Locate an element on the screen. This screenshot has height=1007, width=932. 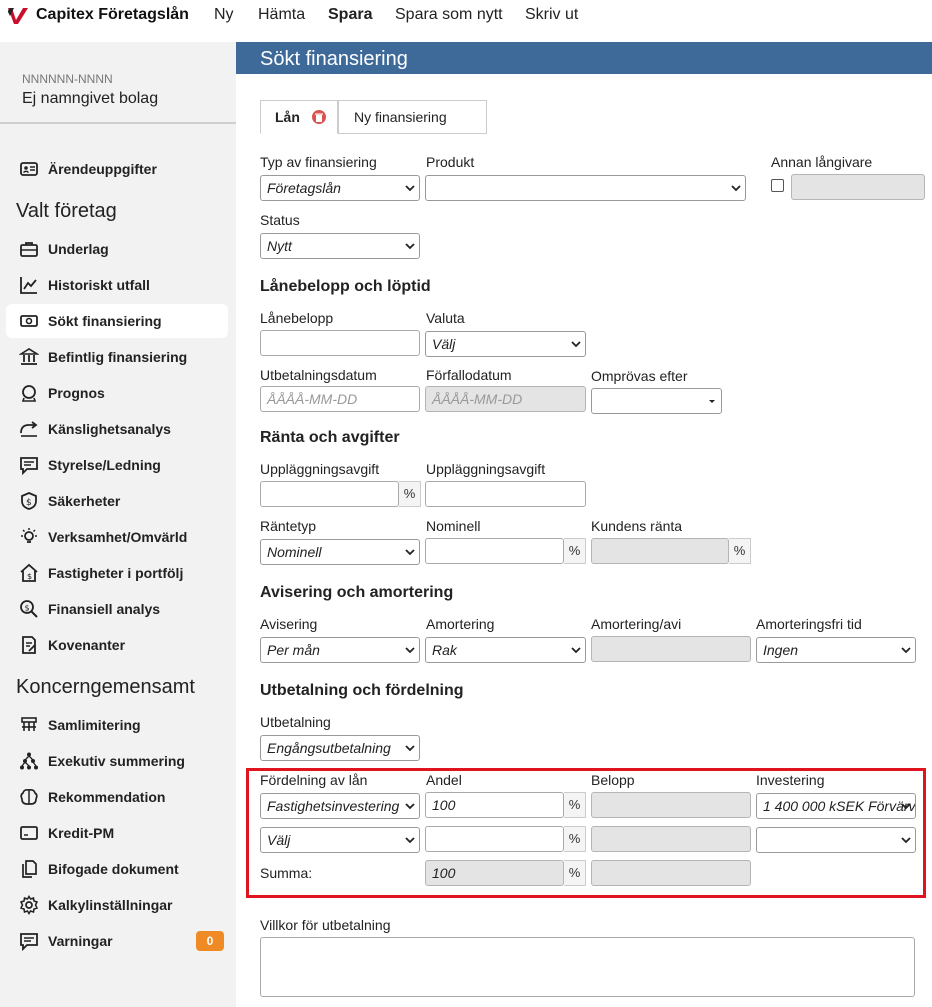
sidebar-item-sakerheter: $ Säkerheter is located at coordinates (117, 501).